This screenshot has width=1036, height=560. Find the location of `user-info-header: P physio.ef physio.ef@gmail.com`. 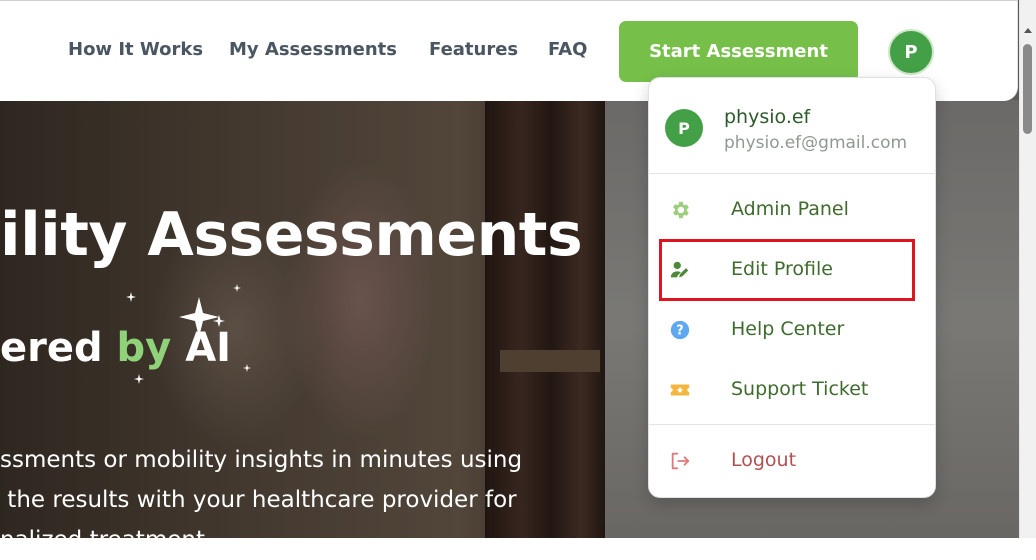

user-info-header: P physio.ef physio.ef@gmail.com is located at coordinates (792, 126).